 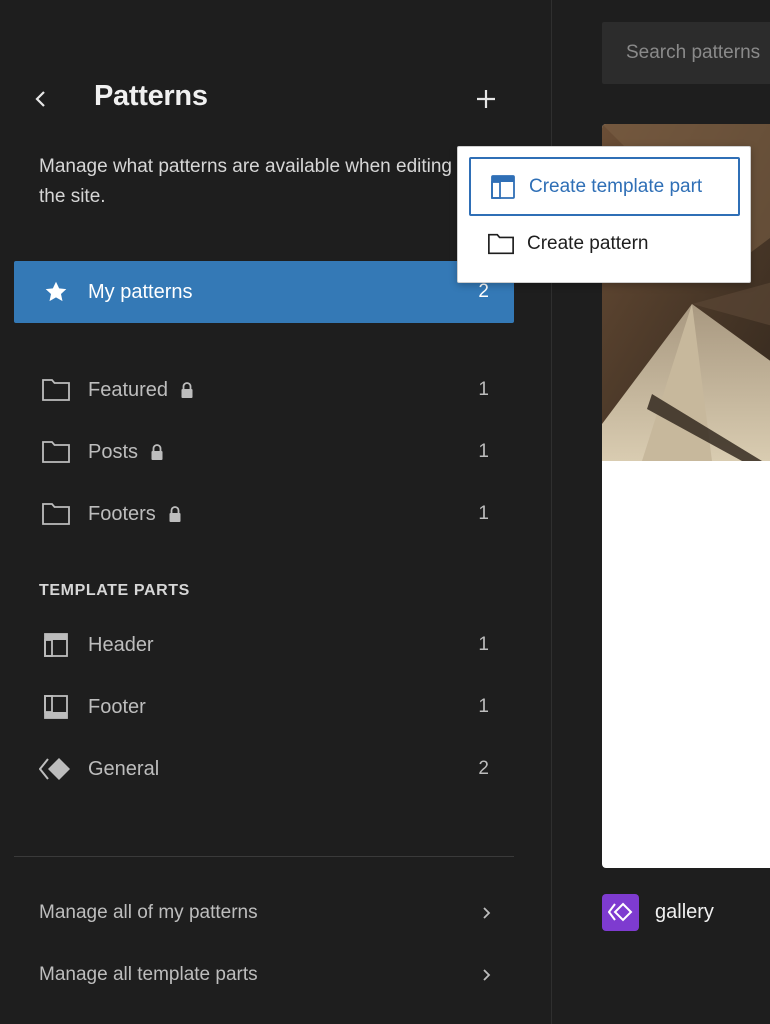 I want to click on pattern-card-label: gallery, so click(x=684, y=911).